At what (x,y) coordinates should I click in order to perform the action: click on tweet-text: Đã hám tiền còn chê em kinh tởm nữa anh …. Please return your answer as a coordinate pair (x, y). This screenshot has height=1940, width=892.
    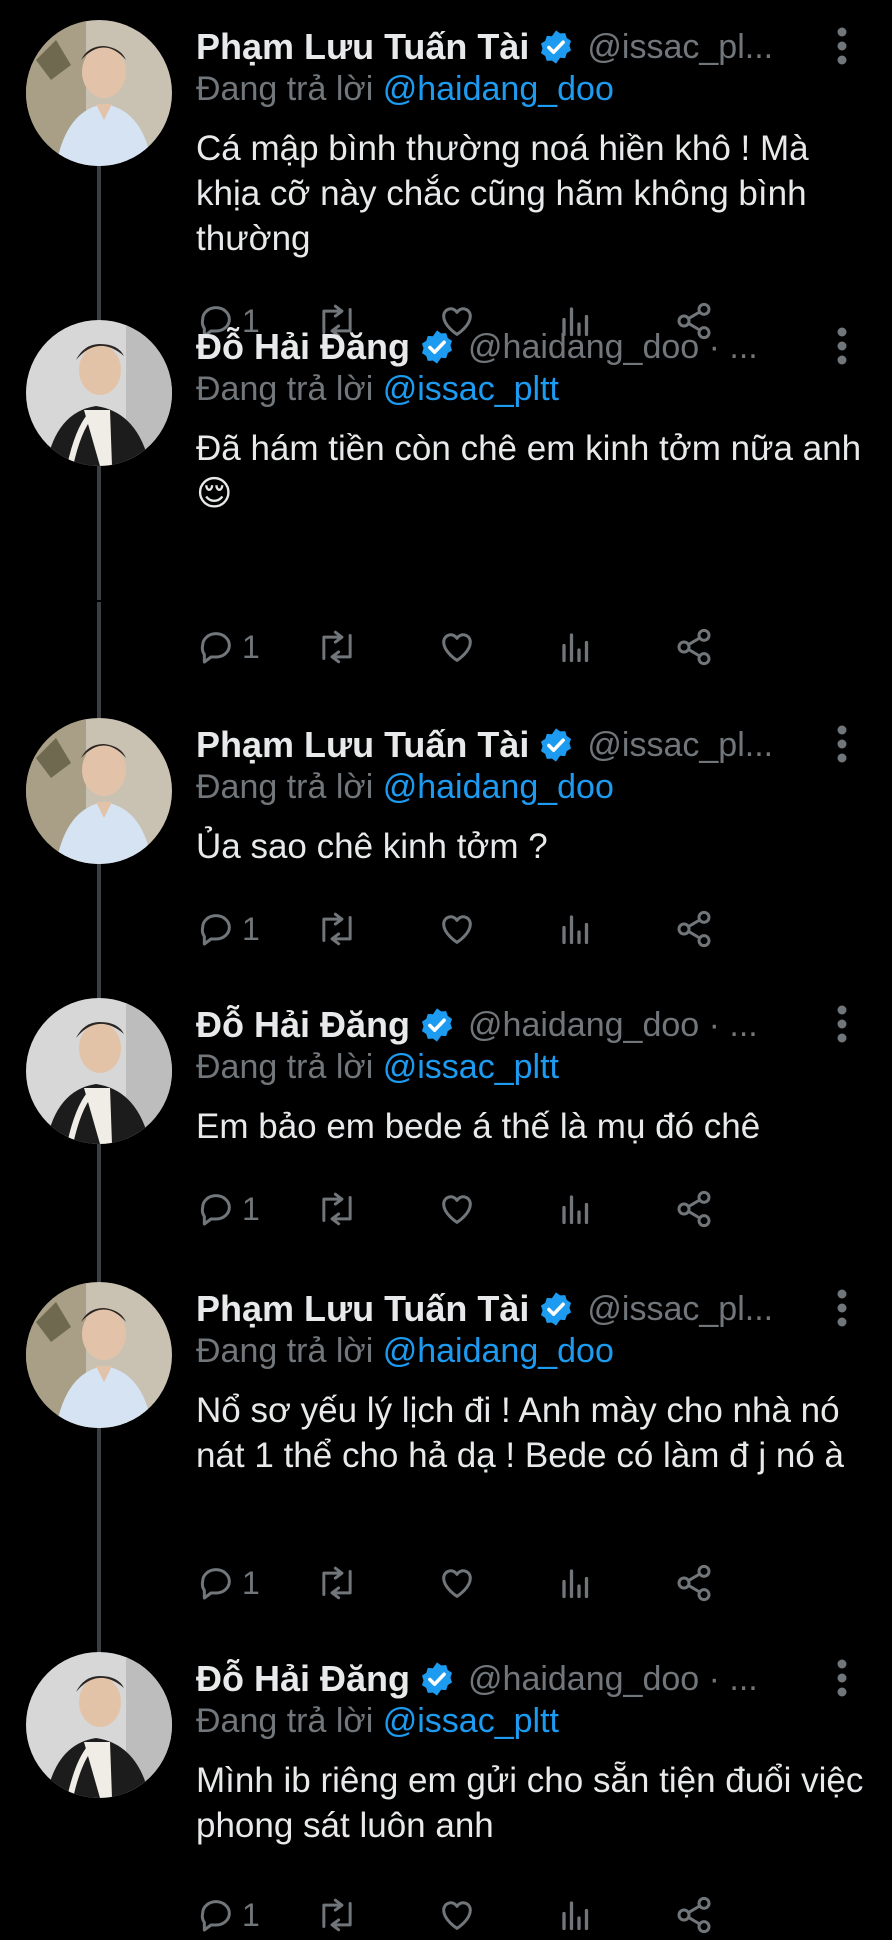
    Looking at the image, I should click on (529, 471).